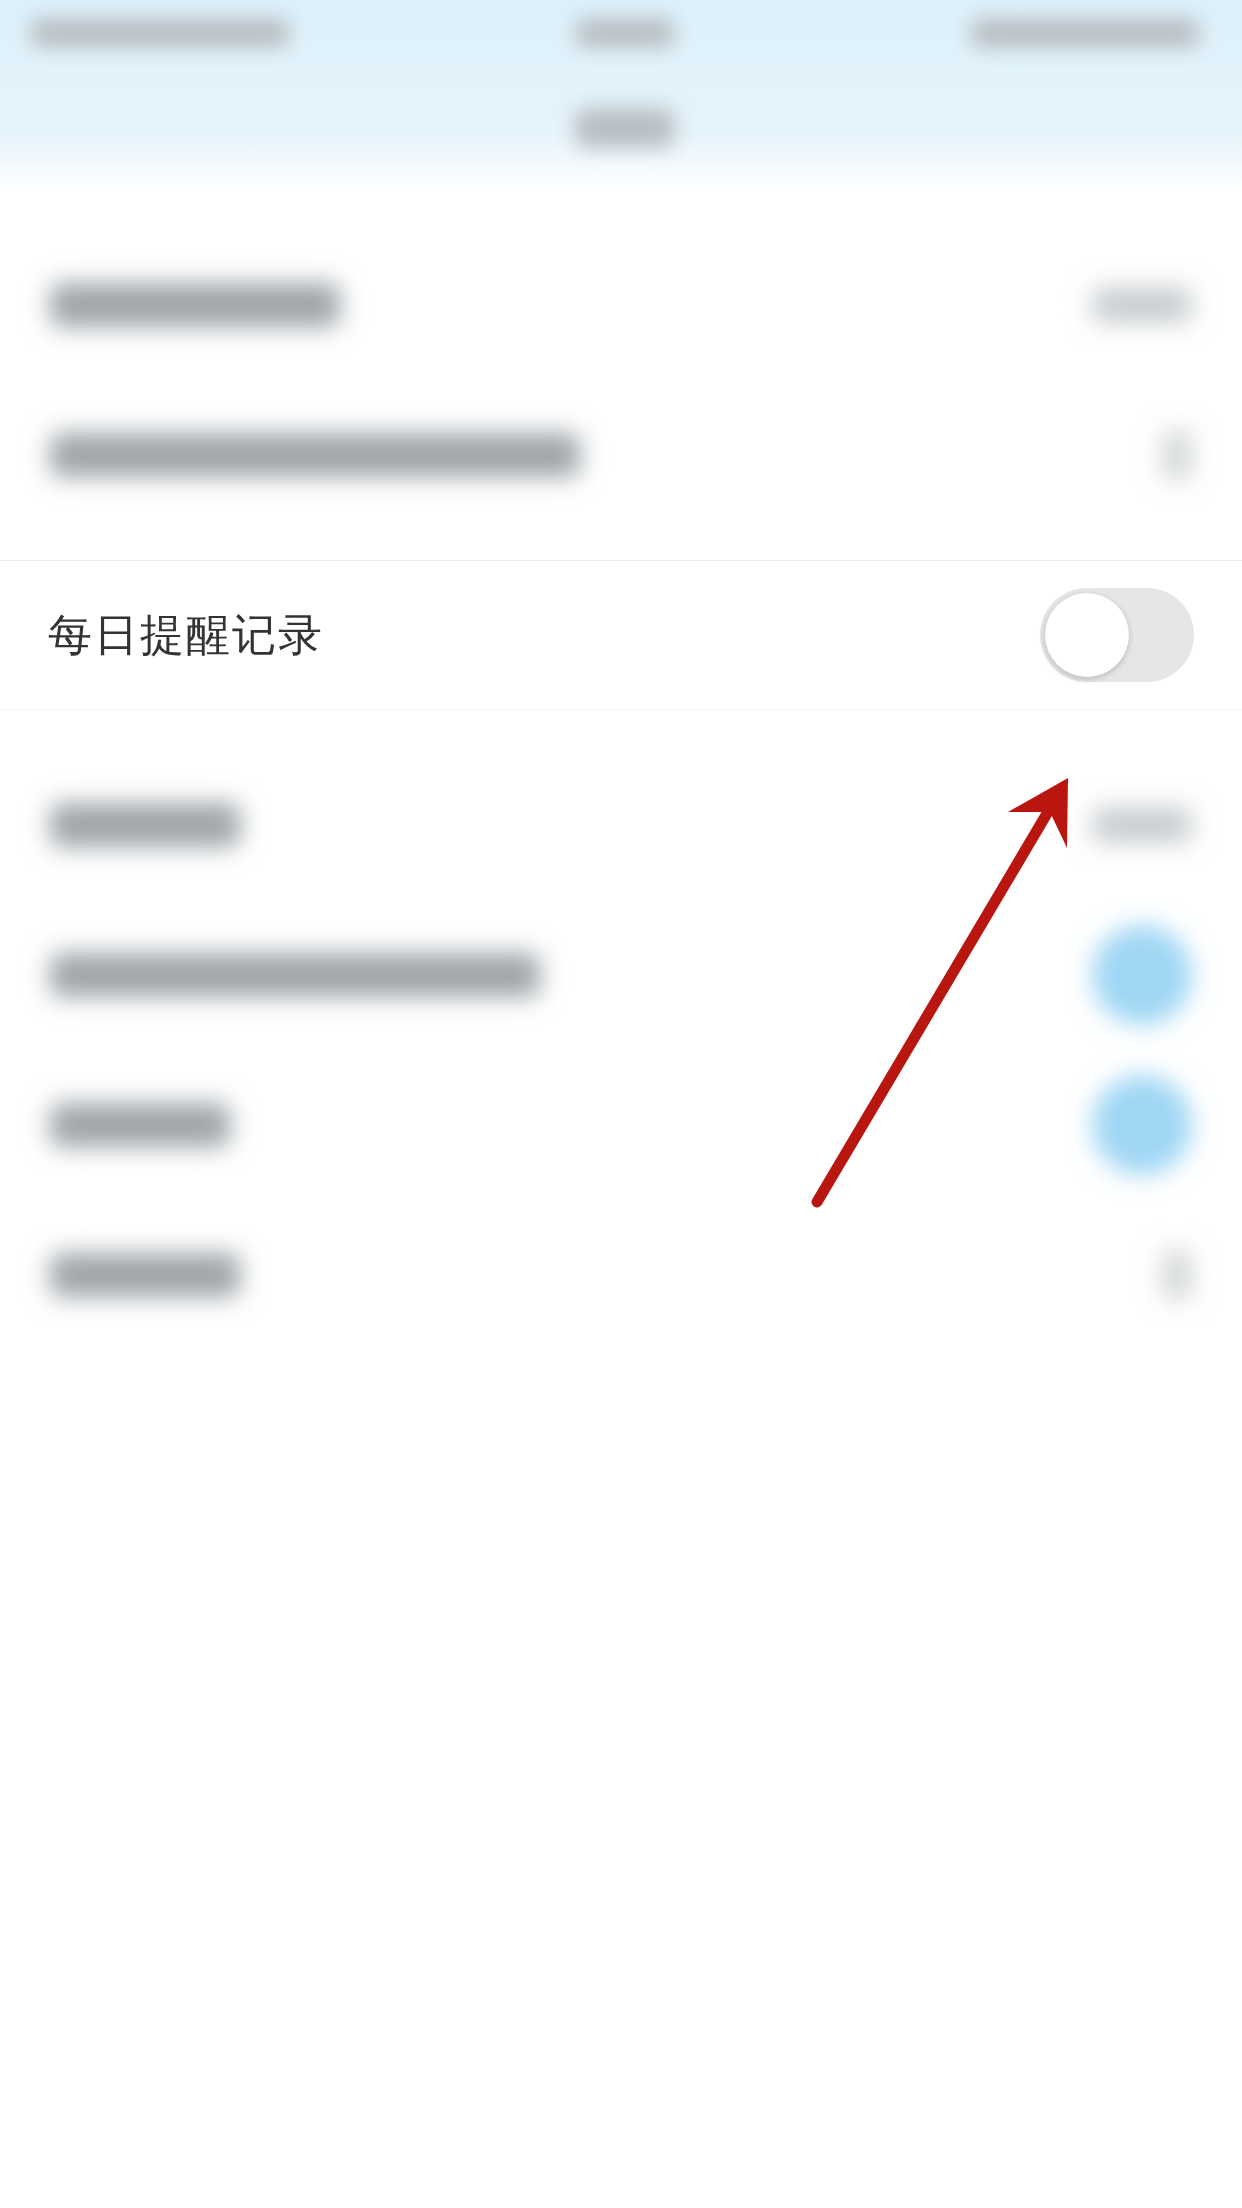 This screenshot has width=1242, height=2208. I want to click on reminder-label: 每日提醒记录, so click(186, 634).